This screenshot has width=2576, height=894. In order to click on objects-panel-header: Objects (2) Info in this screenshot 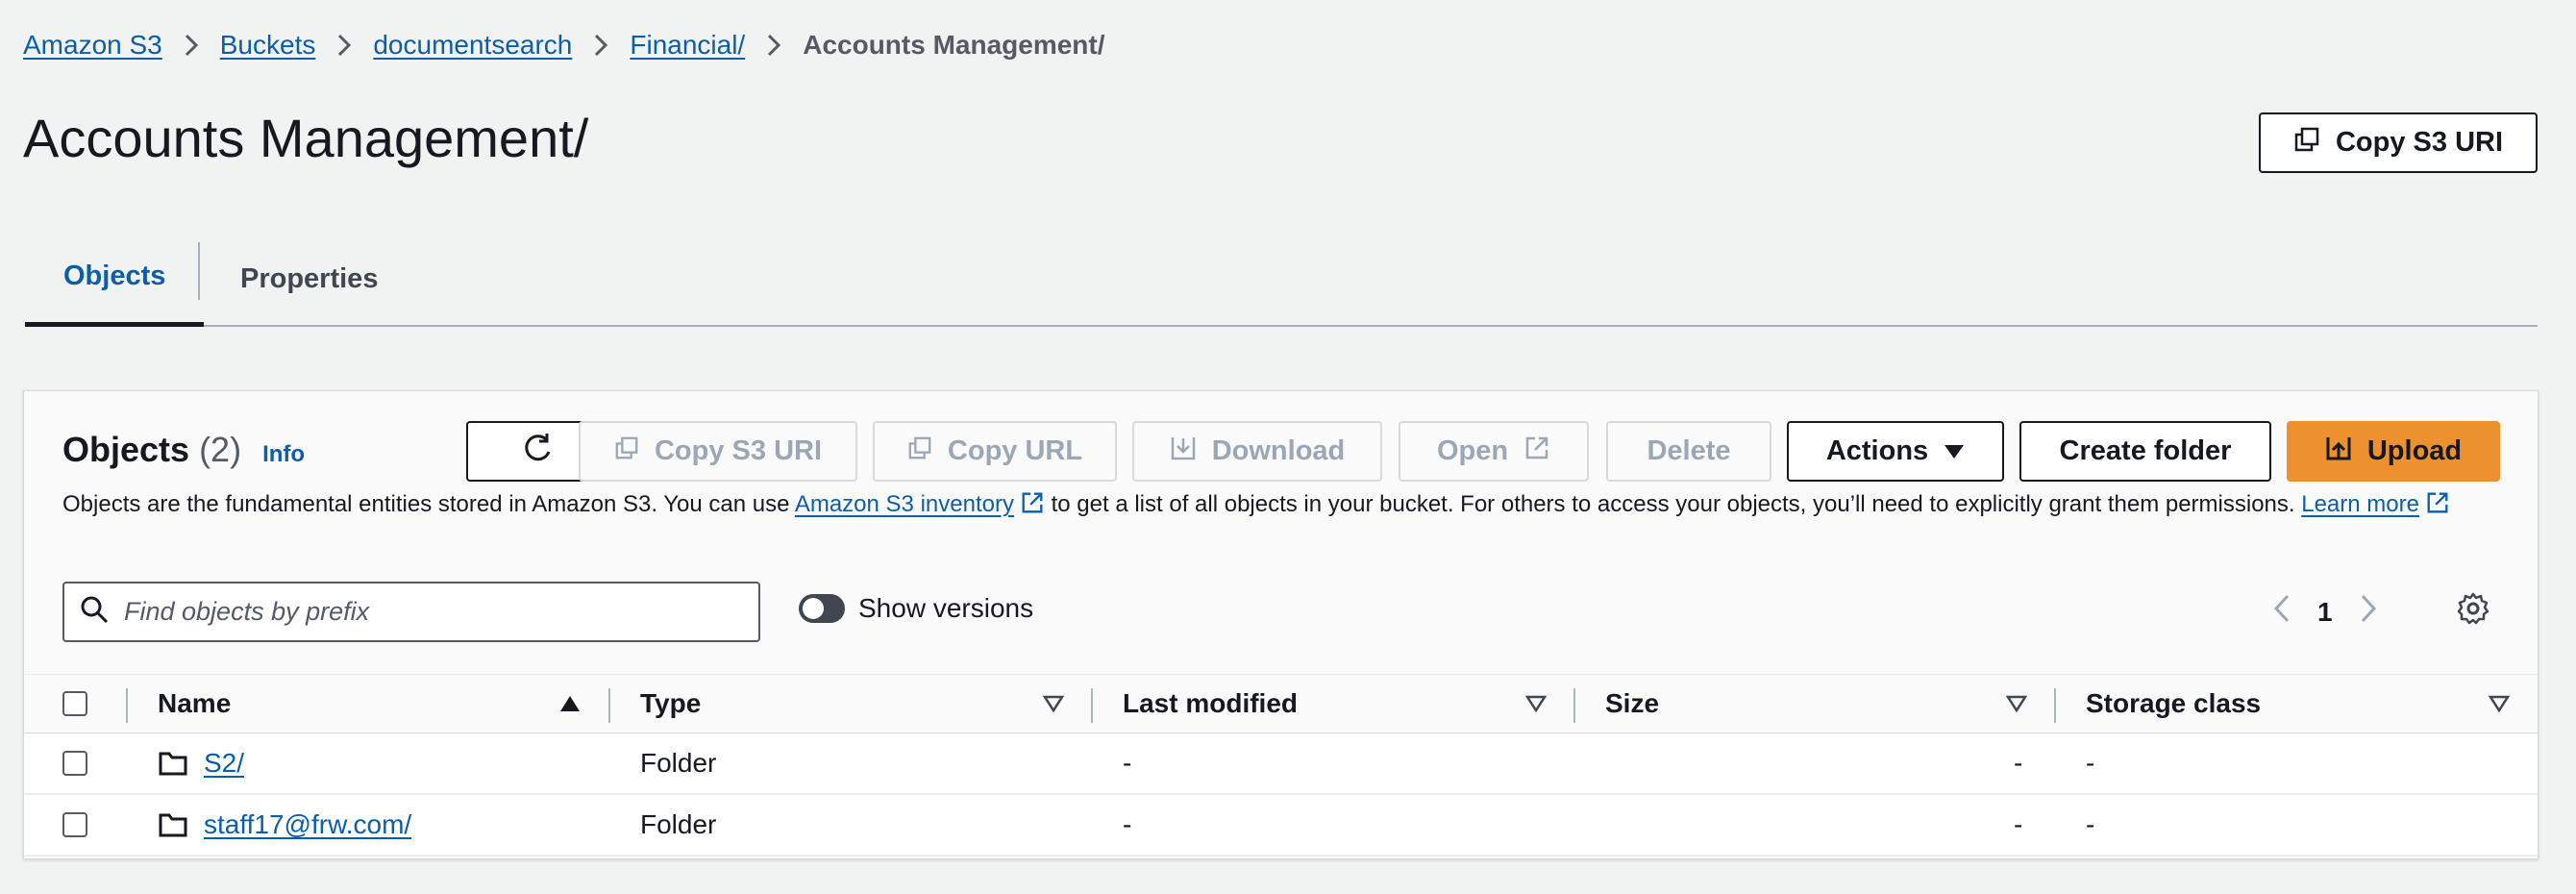, I will do `click(184, 450)`.